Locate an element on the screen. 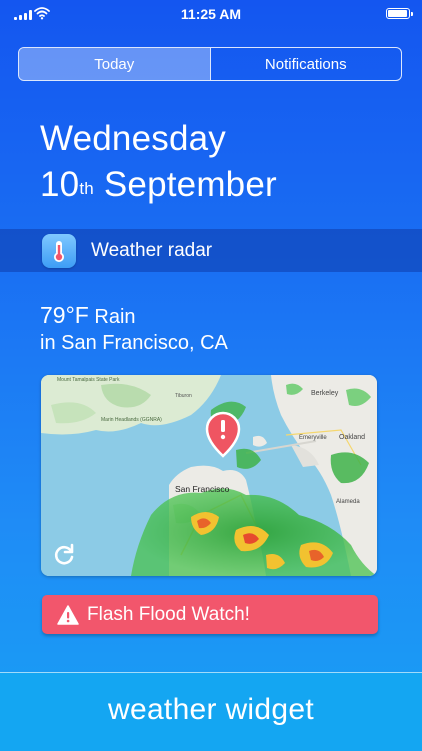 This screenshot has height=751, width=422. tab-notifications: Notifications is located at coordinates (305, 64).